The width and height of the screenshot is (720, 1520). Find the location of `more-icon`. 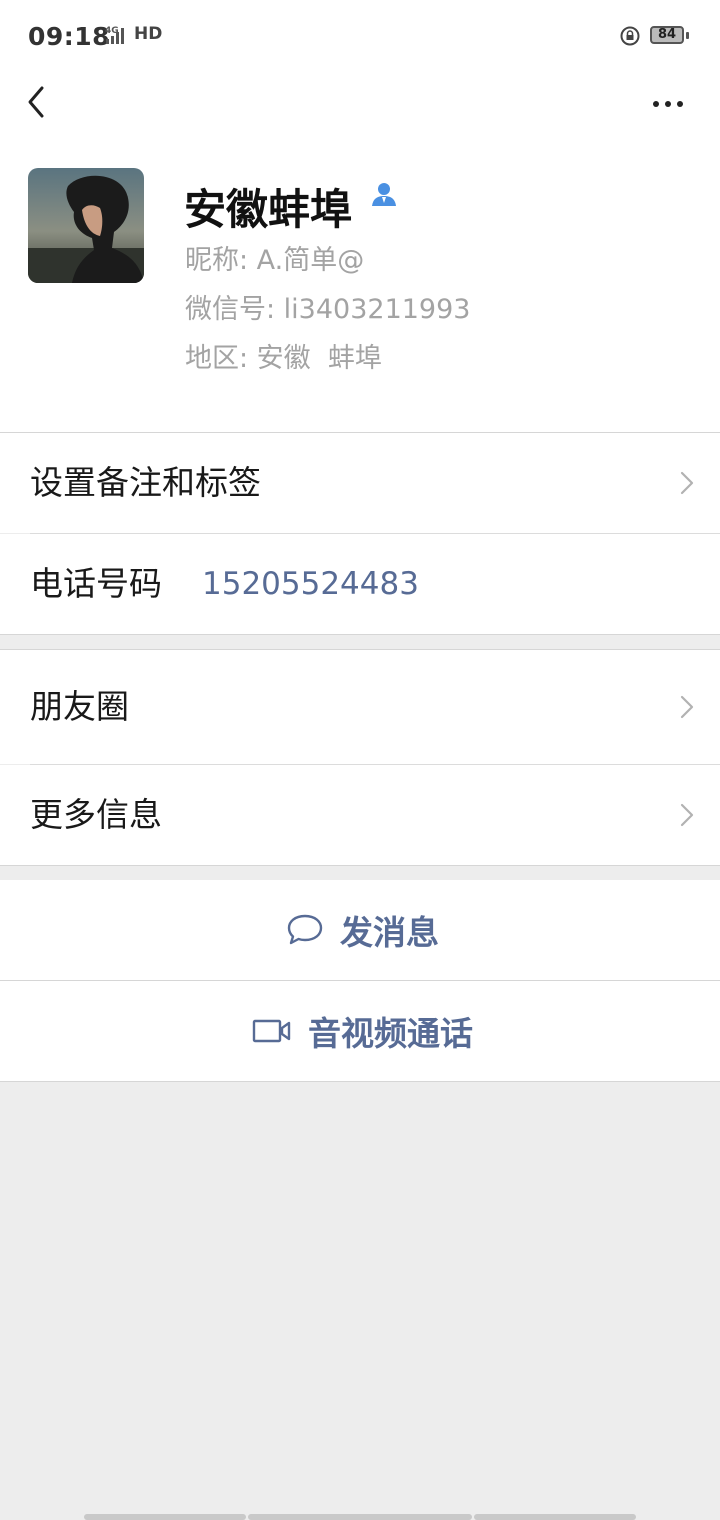

more-icon is located at coordinates (668, 102).